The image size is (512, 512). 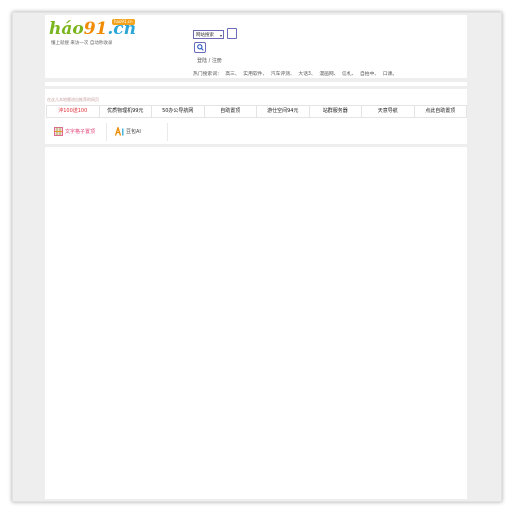 I want to click on search-type-select: 网站搜索 ▾, so click(x=208, y=34).